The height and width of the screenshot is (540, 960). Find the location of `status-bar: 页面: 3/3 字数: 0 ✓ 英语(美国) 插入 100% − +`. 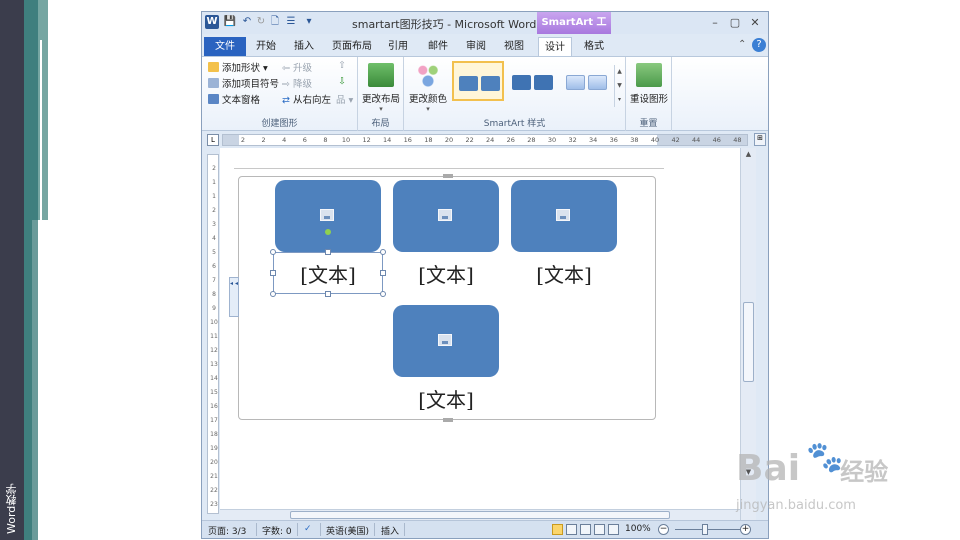

status-bar: 页面: 3/3 字数: 0 ✓ 英语(美国) 插入 100% − + is located at coordinates (485, 529).